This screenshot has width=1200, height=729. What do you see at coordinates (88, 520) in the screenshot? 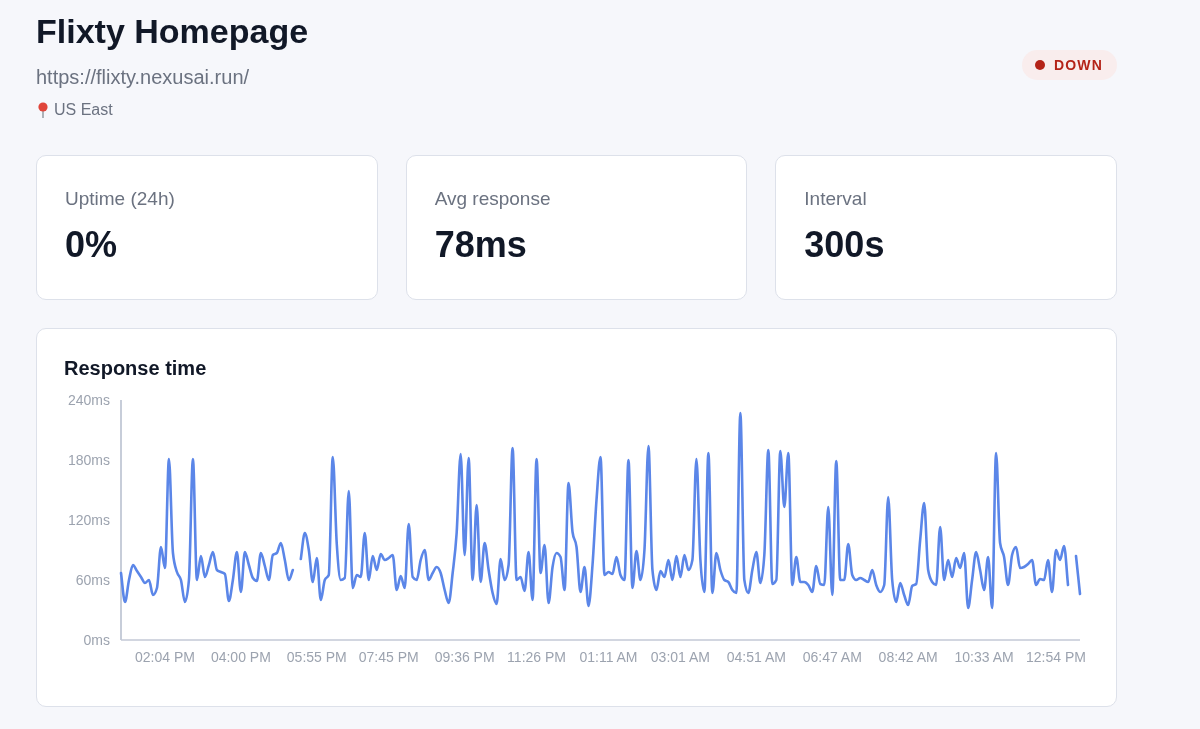
I see `y-axis-label: 120ms` at bounding box center [88, 520].